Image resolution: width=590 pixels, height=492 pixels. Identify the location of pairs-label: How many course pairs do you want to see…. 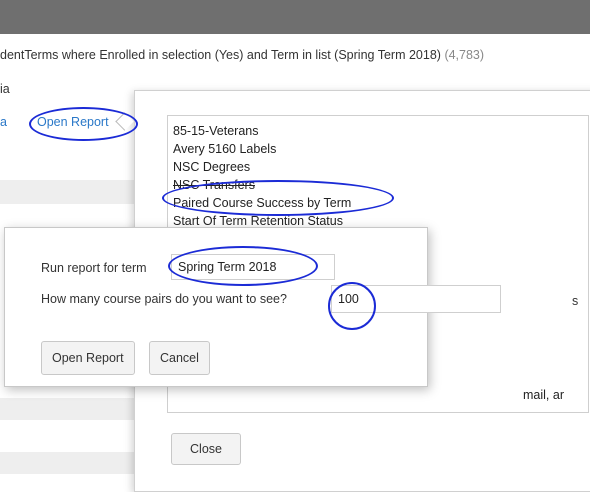
(164, 299).